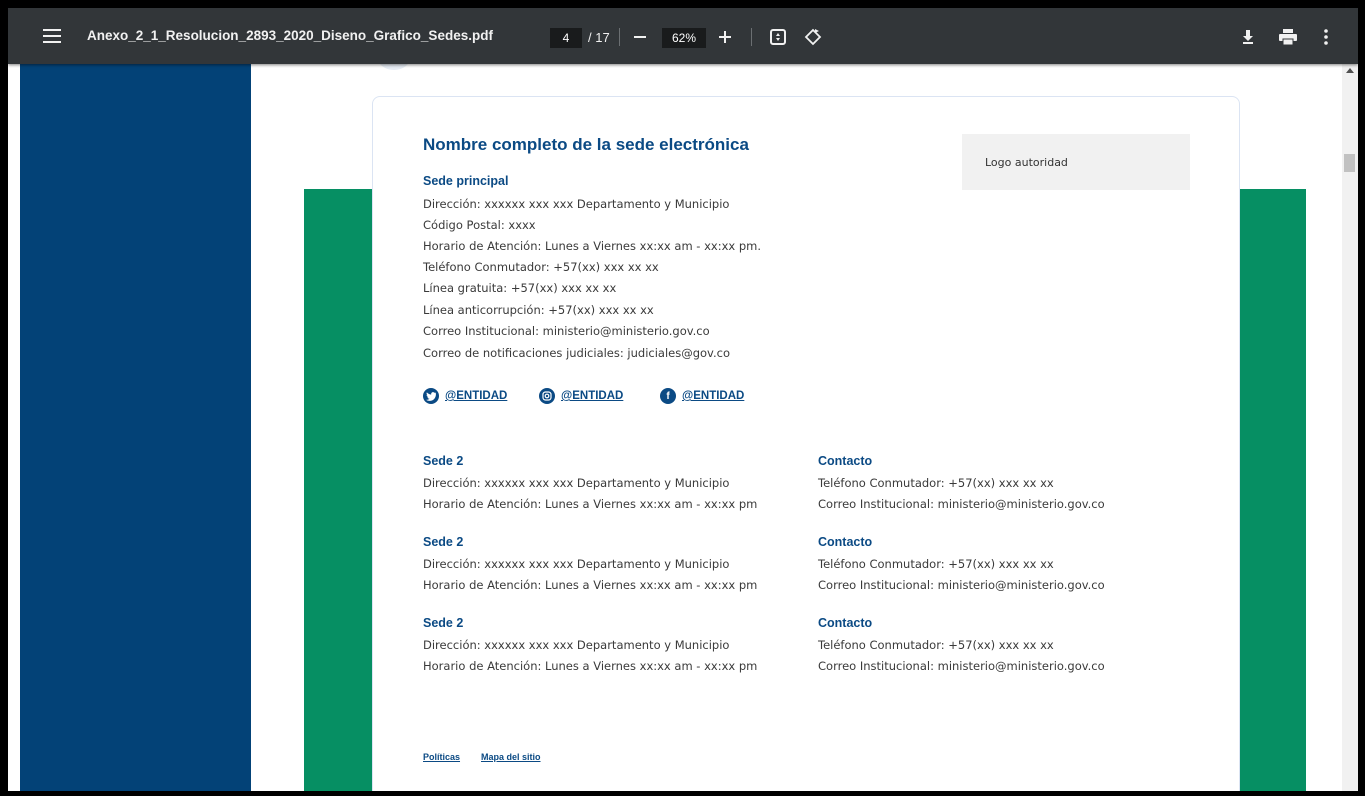 The height and width of the screenshot is (796, 1365). What do you see at coordinates (479, 225) in the screenshot?
I see `main-sede-line: Código Postal: xxxx` at bounding box center [479, 225].